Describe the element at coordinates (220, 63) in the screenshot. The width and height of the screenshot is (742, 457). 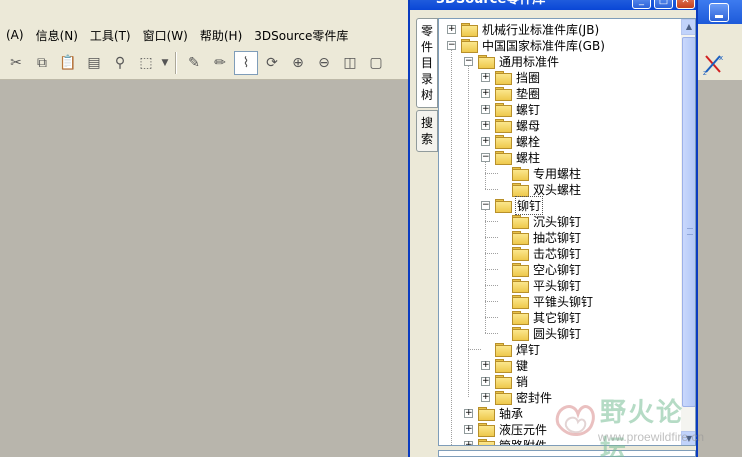
I see `pencil-icon: ✏` at that location.